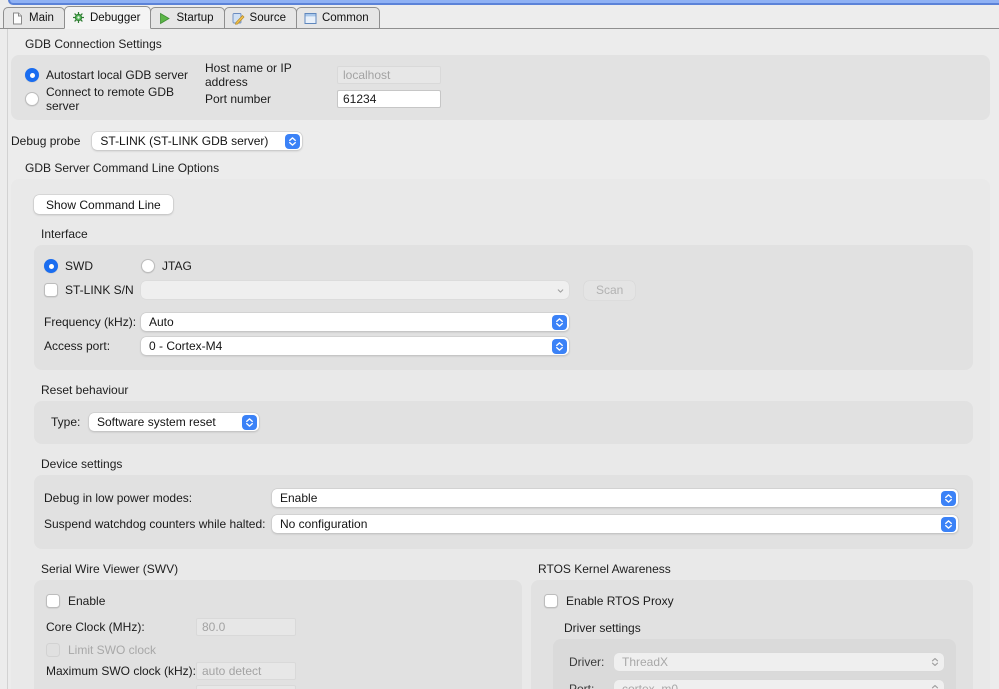 Image resolution: width=999 pixels, height=689 pixels. Describe the element at coordinates (389, 75) in the screenshot. I see `host-name-input` at that location.